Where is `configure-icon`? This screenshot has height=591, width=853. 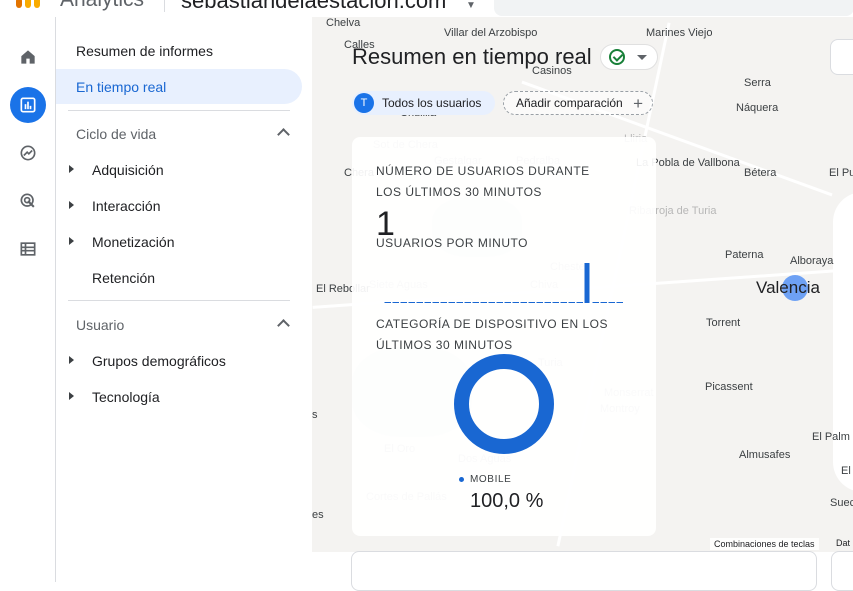 configure-icon is located at coordinates (28, 249).